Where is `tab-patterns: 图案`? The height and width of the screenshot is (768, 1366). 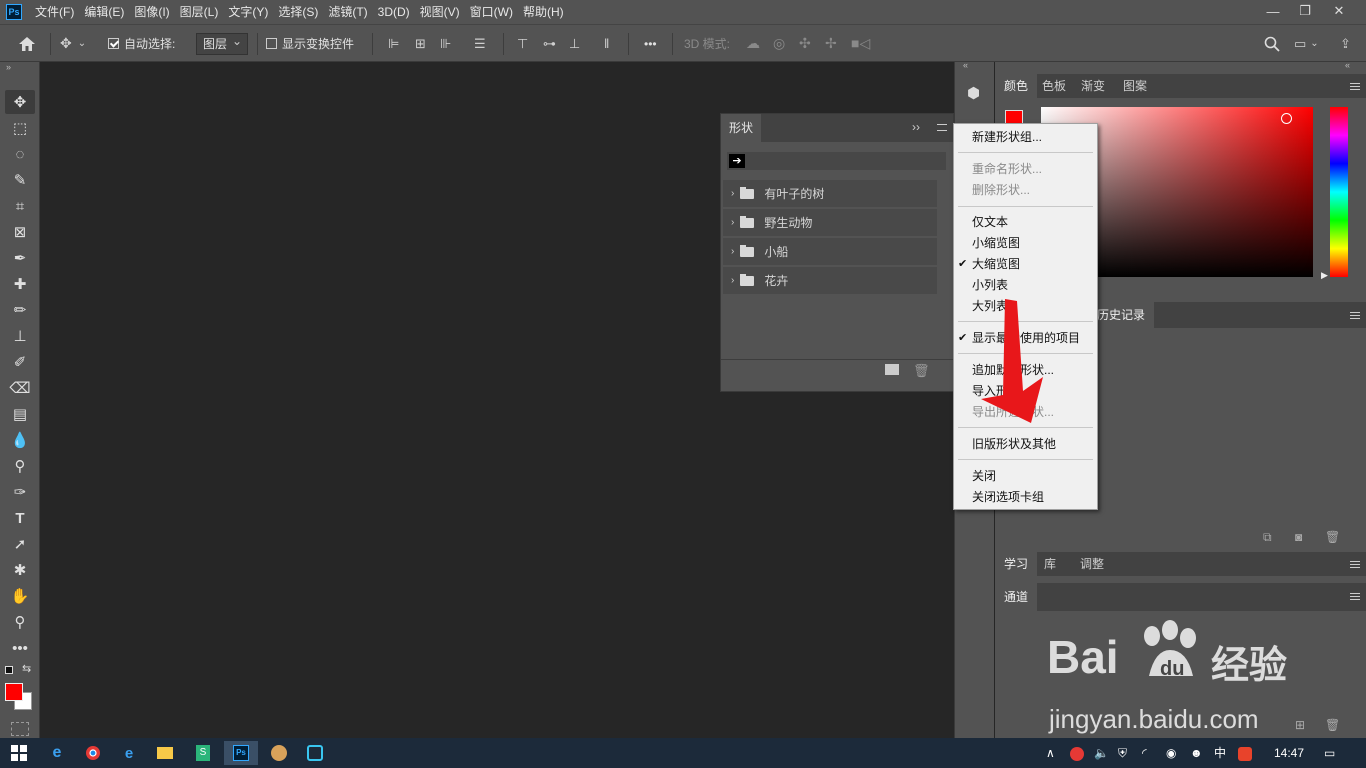 tab-patterns: 图案 is located at coordinates (1135, 86).